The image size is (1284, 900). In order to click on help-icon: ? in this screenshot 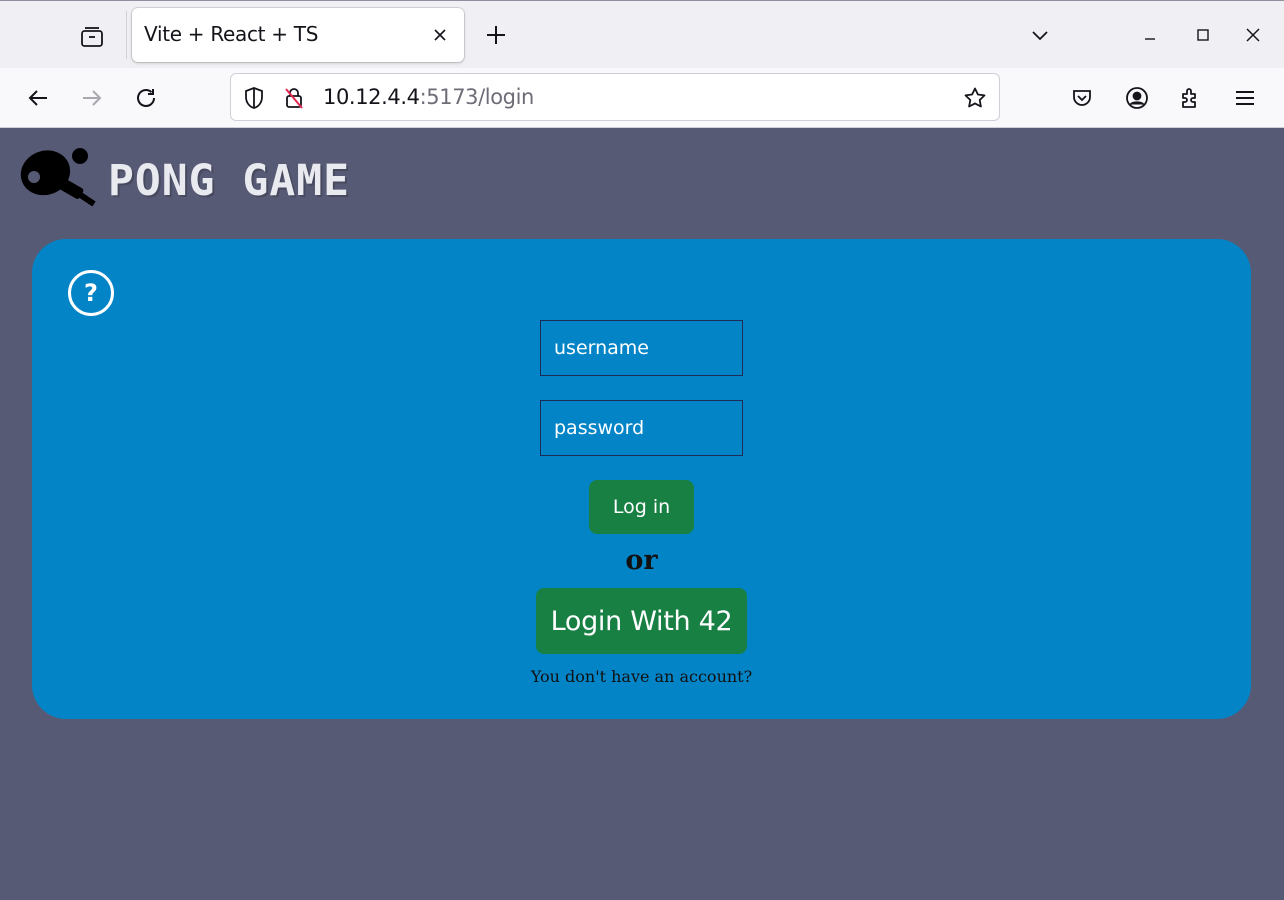, I will do `click(91, 293)`.